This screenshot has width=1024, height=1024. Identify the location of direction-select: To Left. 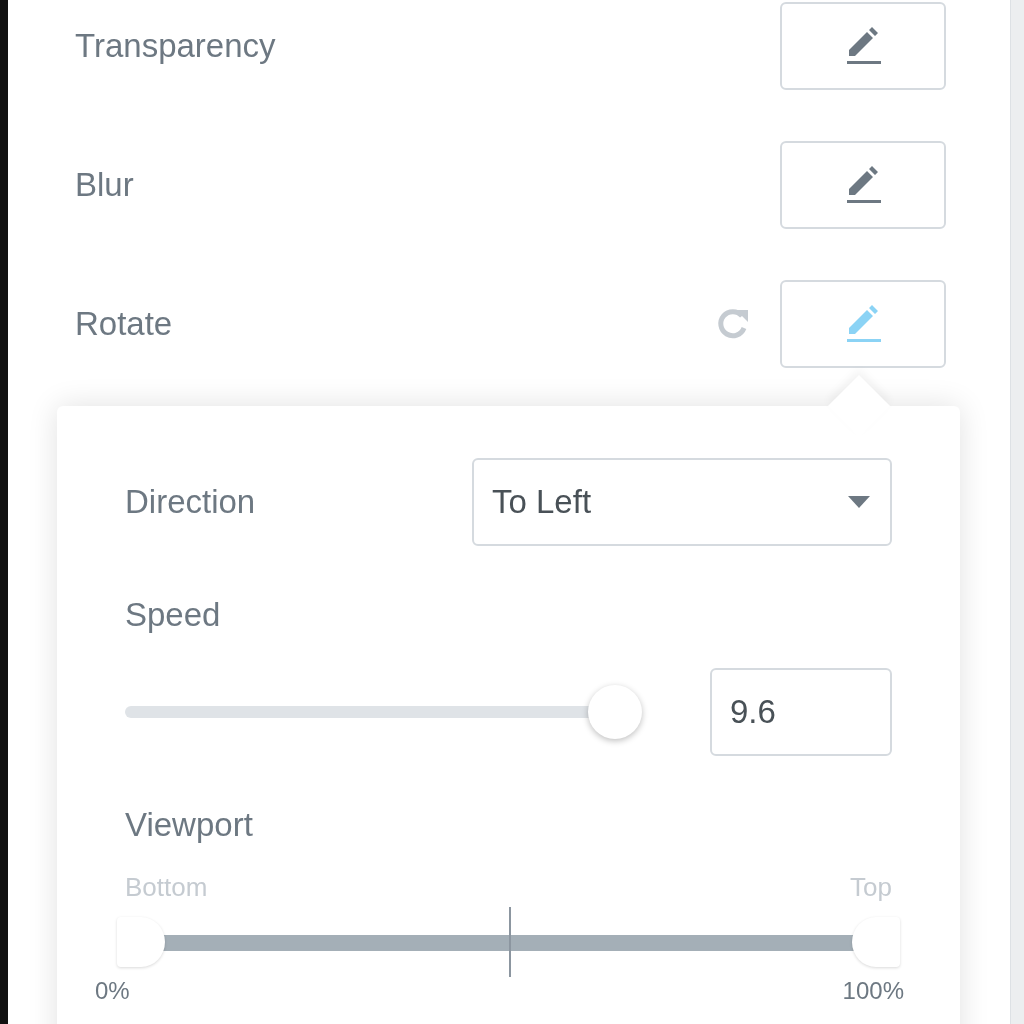
(682, 502).